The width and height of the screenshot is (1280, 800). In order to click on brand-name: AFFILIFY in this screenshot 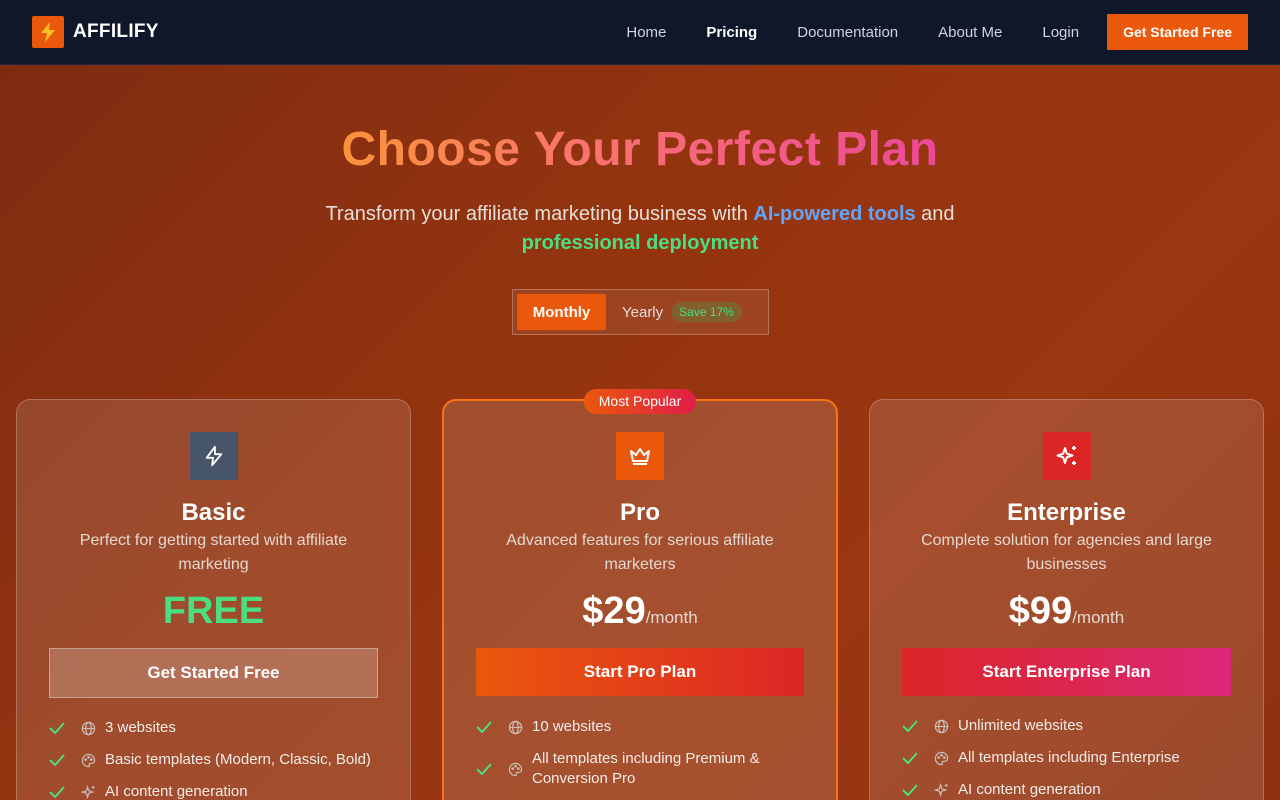, I will do `click(116, 31)`.